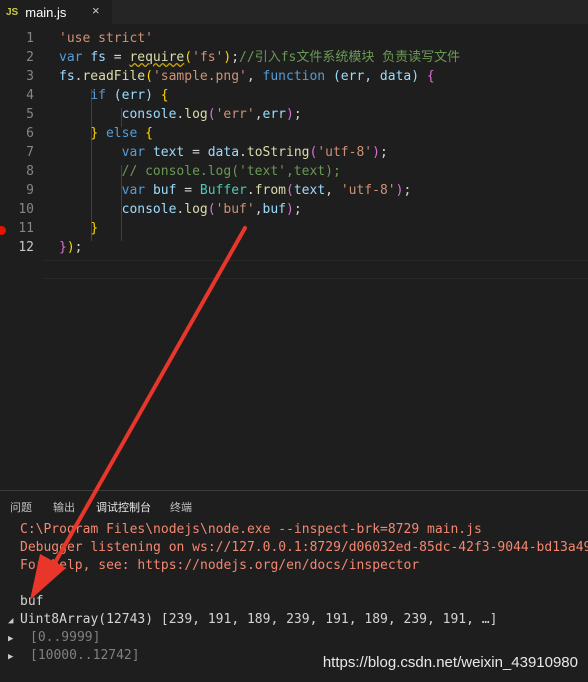 Image resolution: width=588 pixels, height=682 pixels. I want to click on code-line-5: console.log('err',err);, so click(211, 114).